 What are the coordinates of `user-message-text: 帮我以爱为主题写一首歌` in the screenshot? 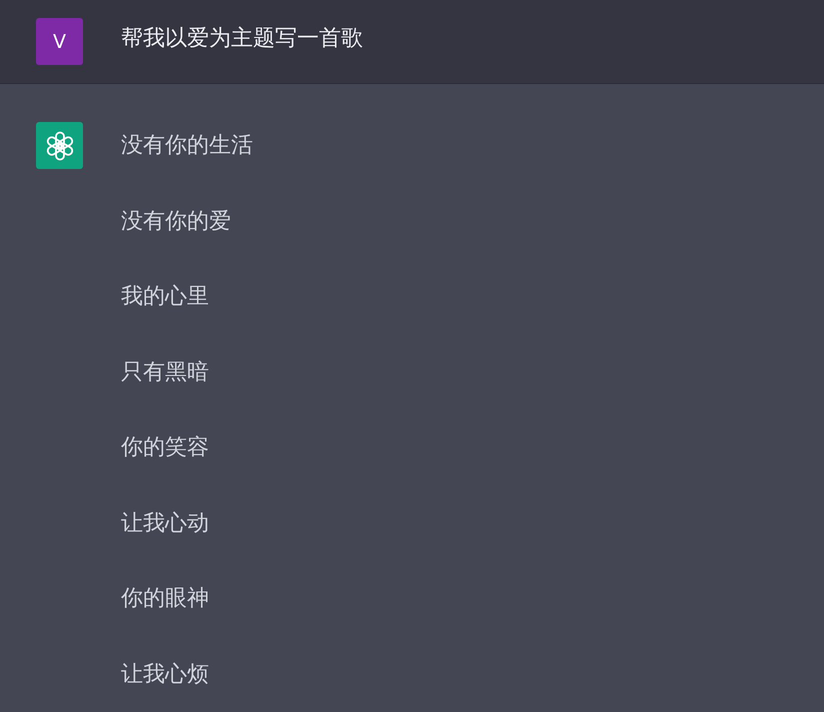 It's located at (242, 39).